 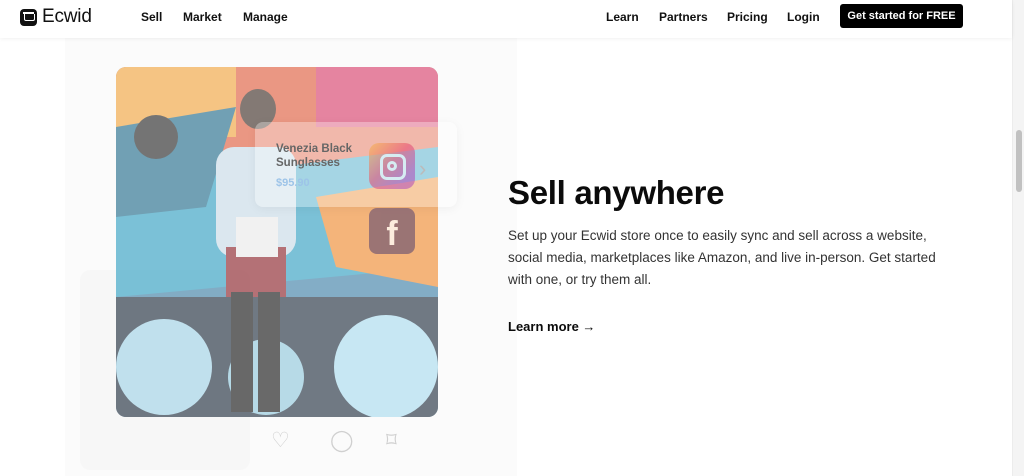 I want to click on nav-learn: Learn, so click(x=622, y=17).